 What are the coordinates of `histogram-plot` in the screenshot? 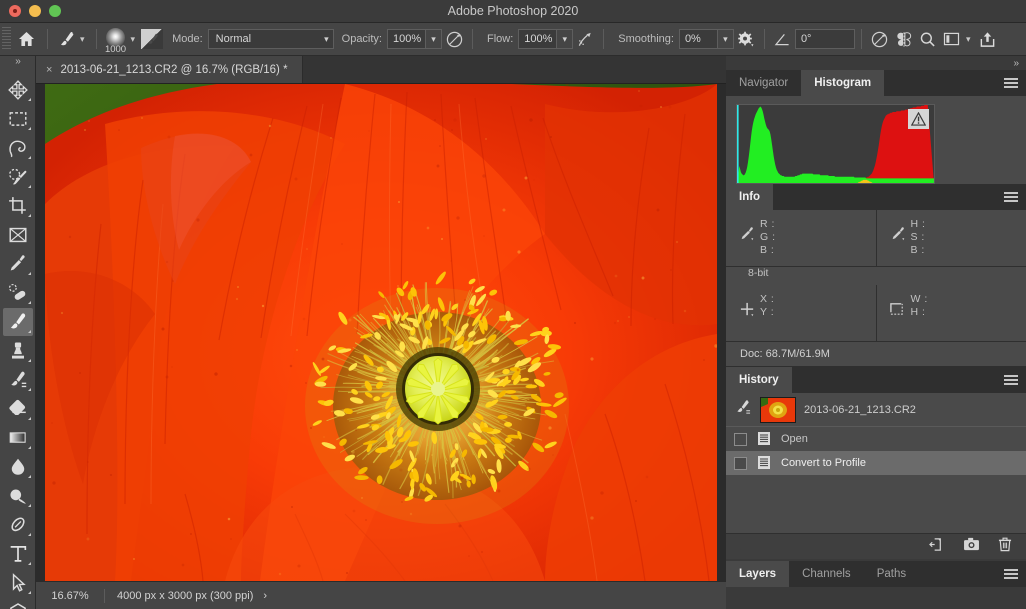 It's located at (835, 144).